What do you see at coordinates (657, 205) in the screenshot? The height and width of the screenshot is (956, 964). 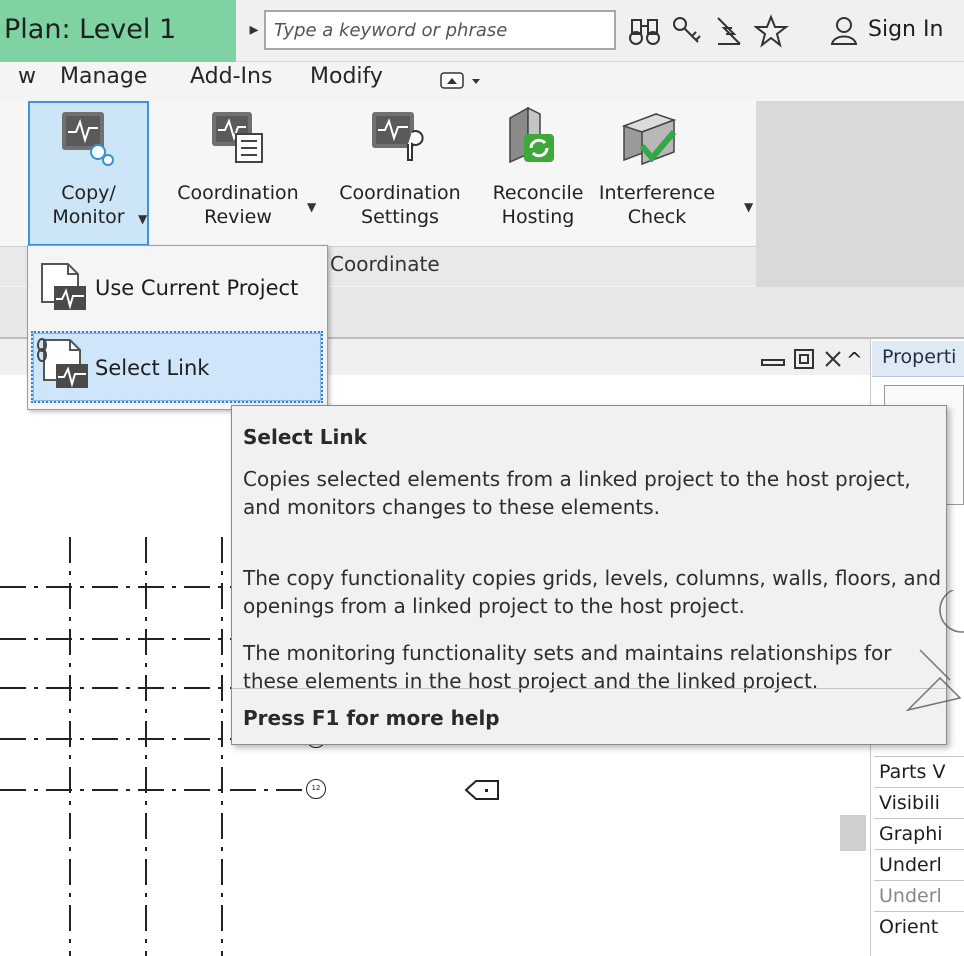 I see `interference-check-button: Interference Check` at bounding box center [657, 205].